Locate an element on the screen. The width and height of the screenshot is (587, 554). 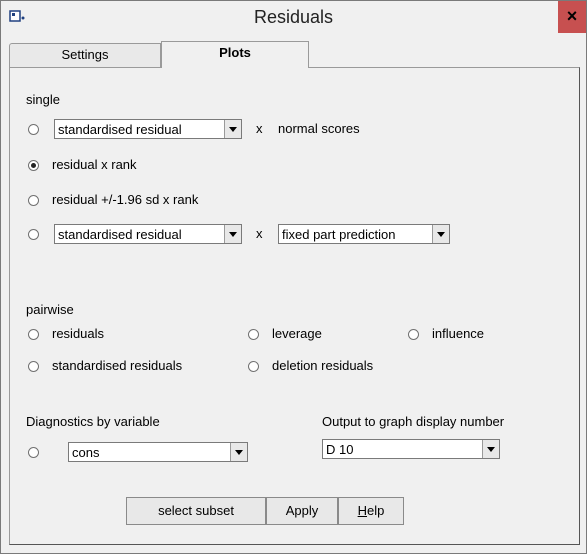
pairwise-heading: pairwise is located at coordinates (50, 309).